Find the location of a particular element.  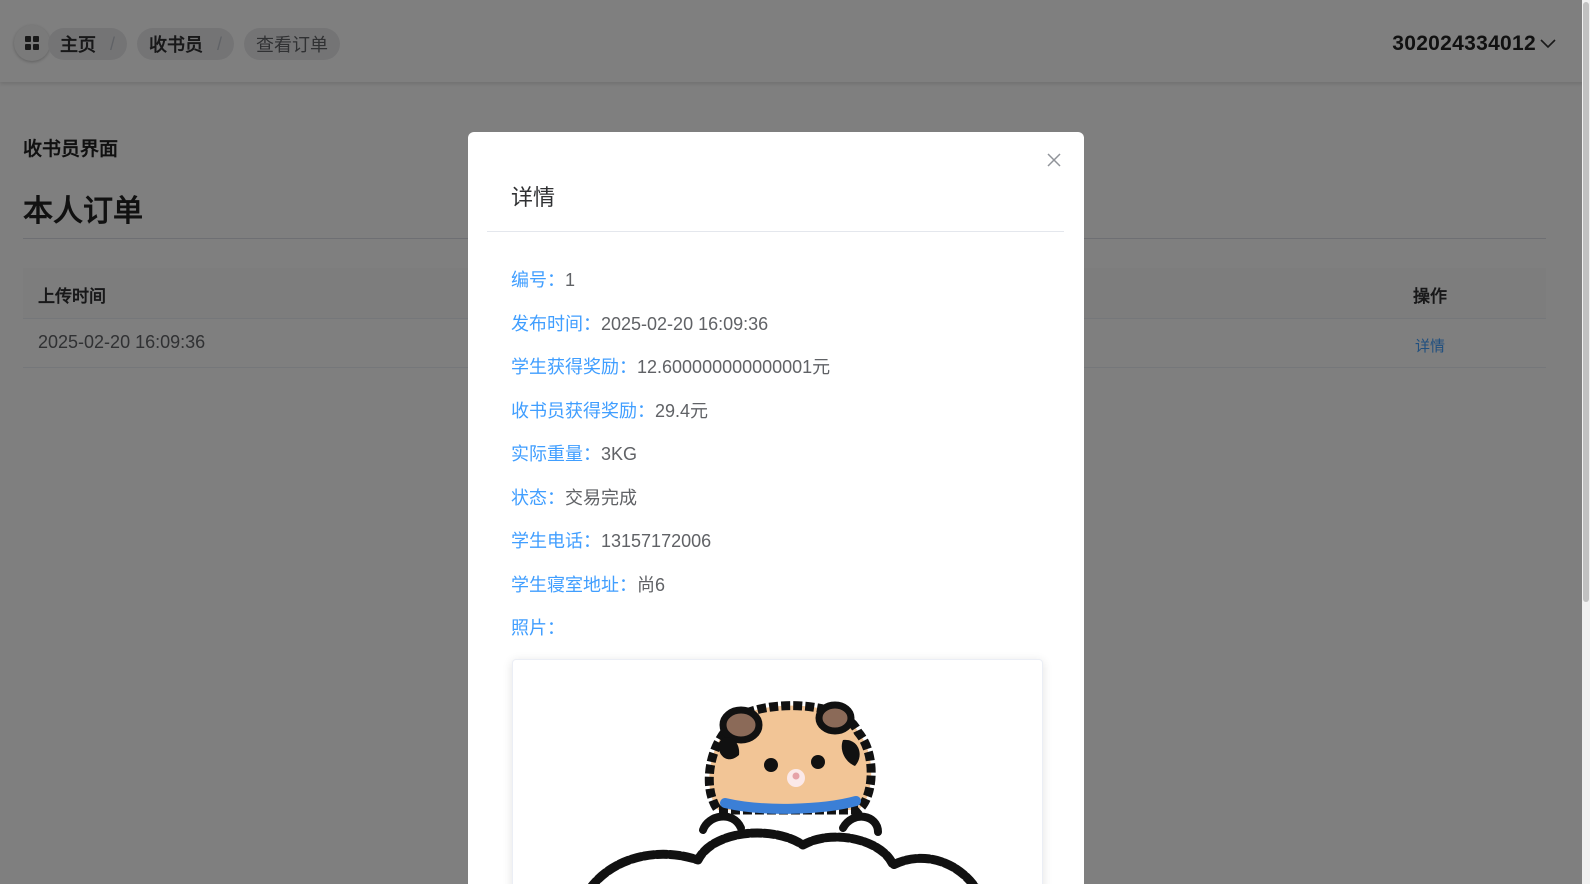

photo-card is located at coordinates (777, 771).